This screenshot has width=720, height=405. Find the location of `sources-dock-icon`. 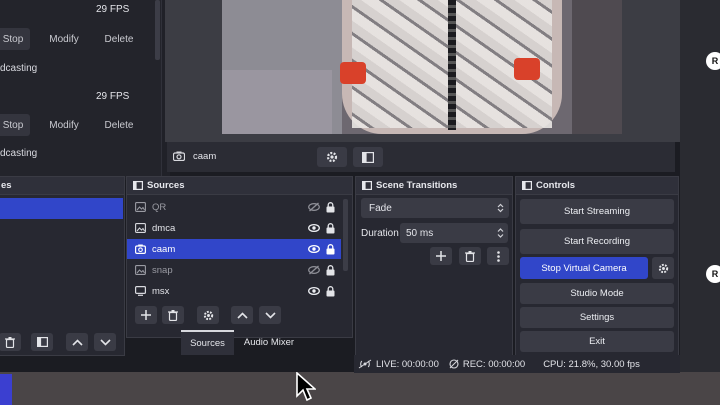

sources-dock-icon is located at coordinates (138, 185).